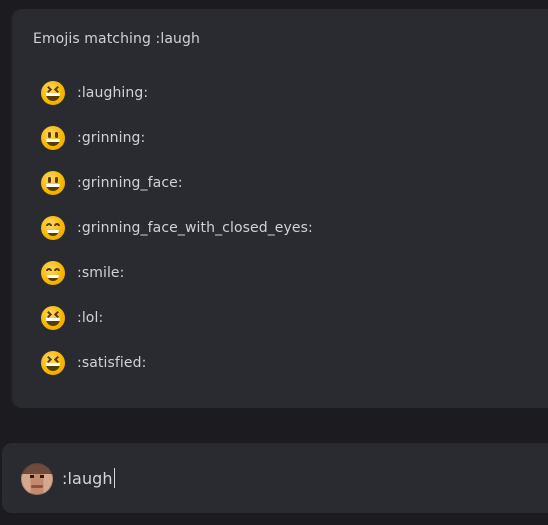 The width and height of the screenshot is (548, 525). Describe the element at coordinates (37, 479) in the screenshot. I see `avatar` at that location.